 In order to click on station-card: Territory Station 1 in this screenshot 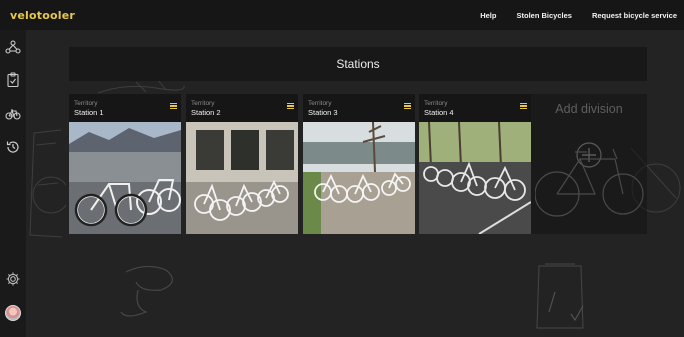, I will do `click(125, 164)`.